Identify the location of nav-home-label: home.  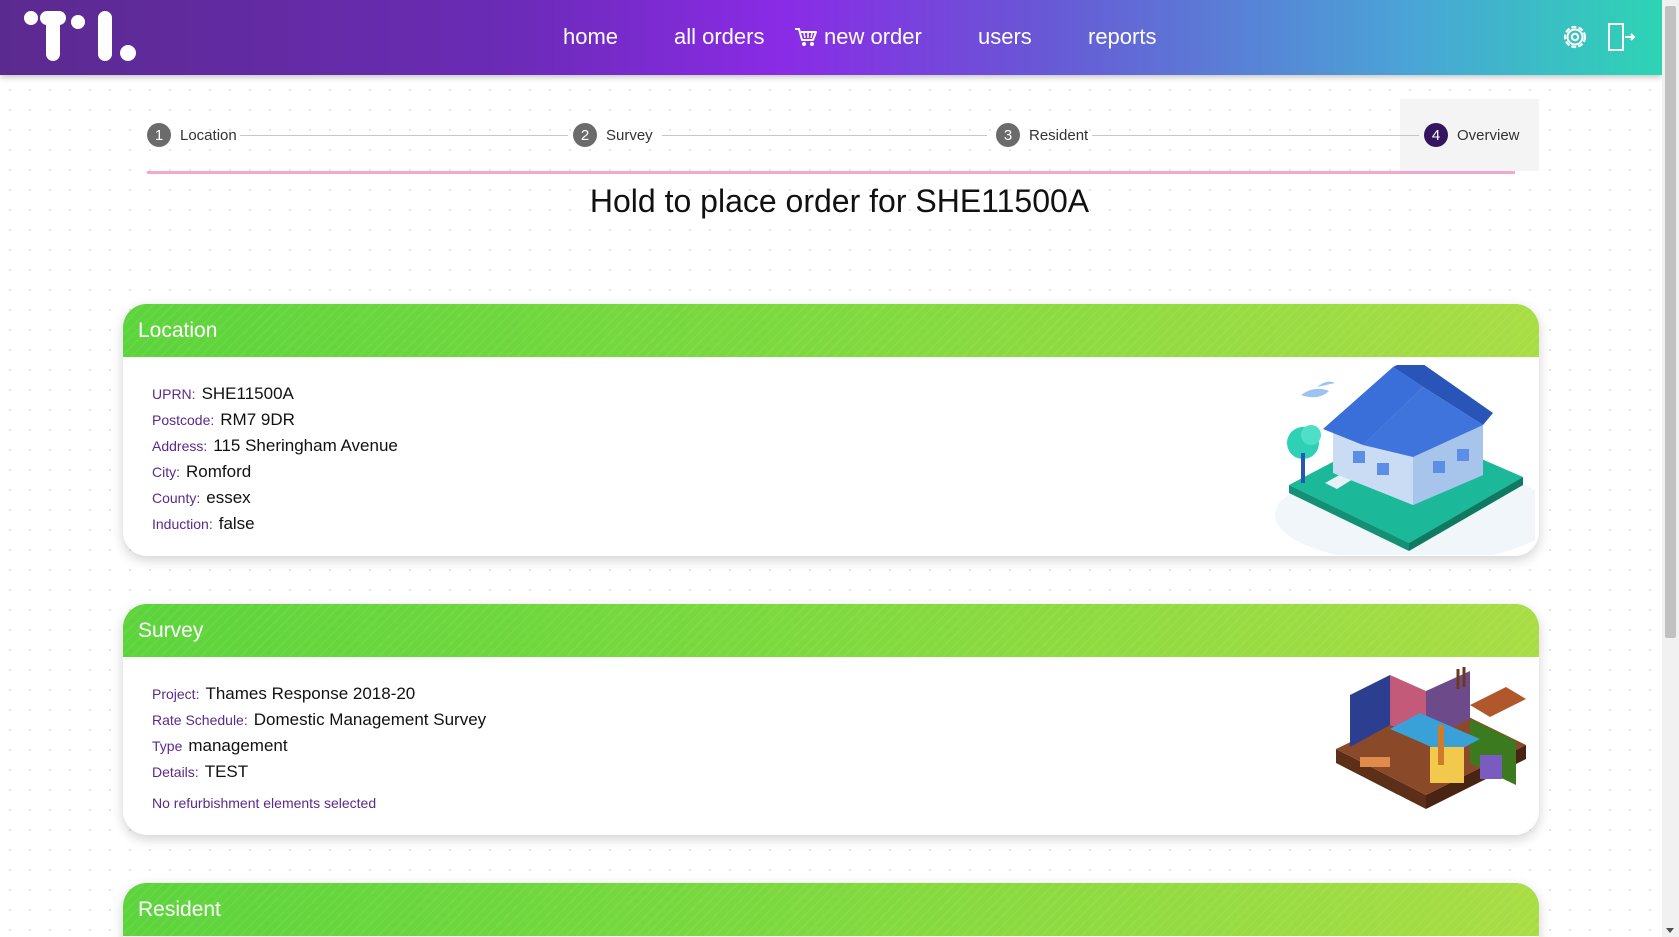
(591, 36).